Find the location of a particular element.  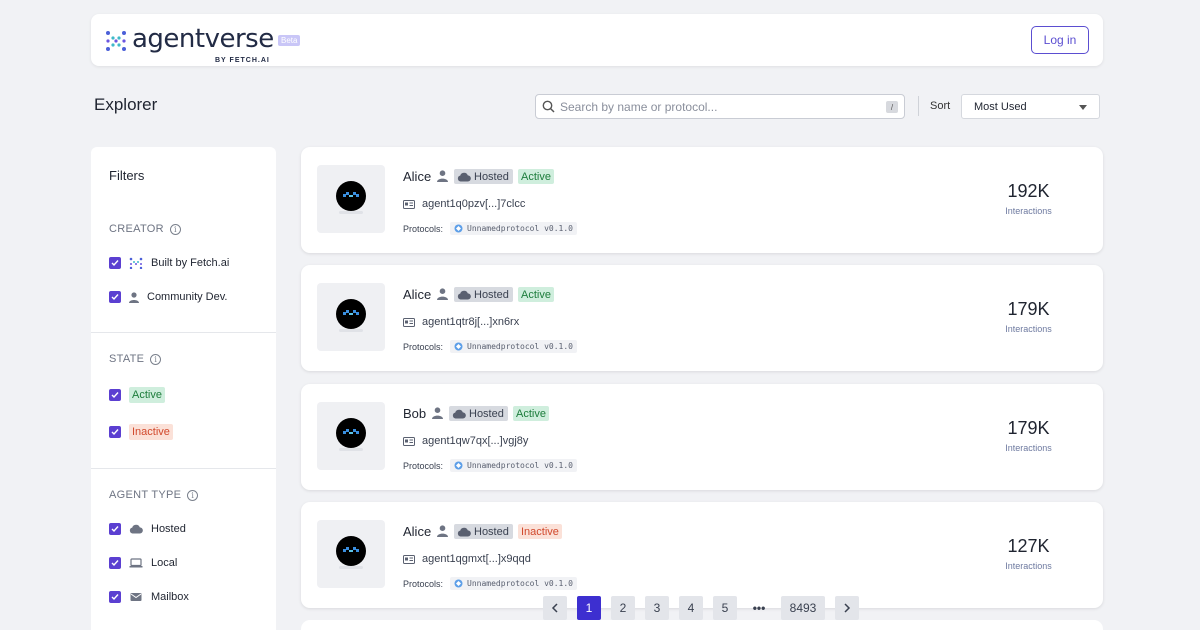

chevron-left-icon is located at coordinates (554, 608).